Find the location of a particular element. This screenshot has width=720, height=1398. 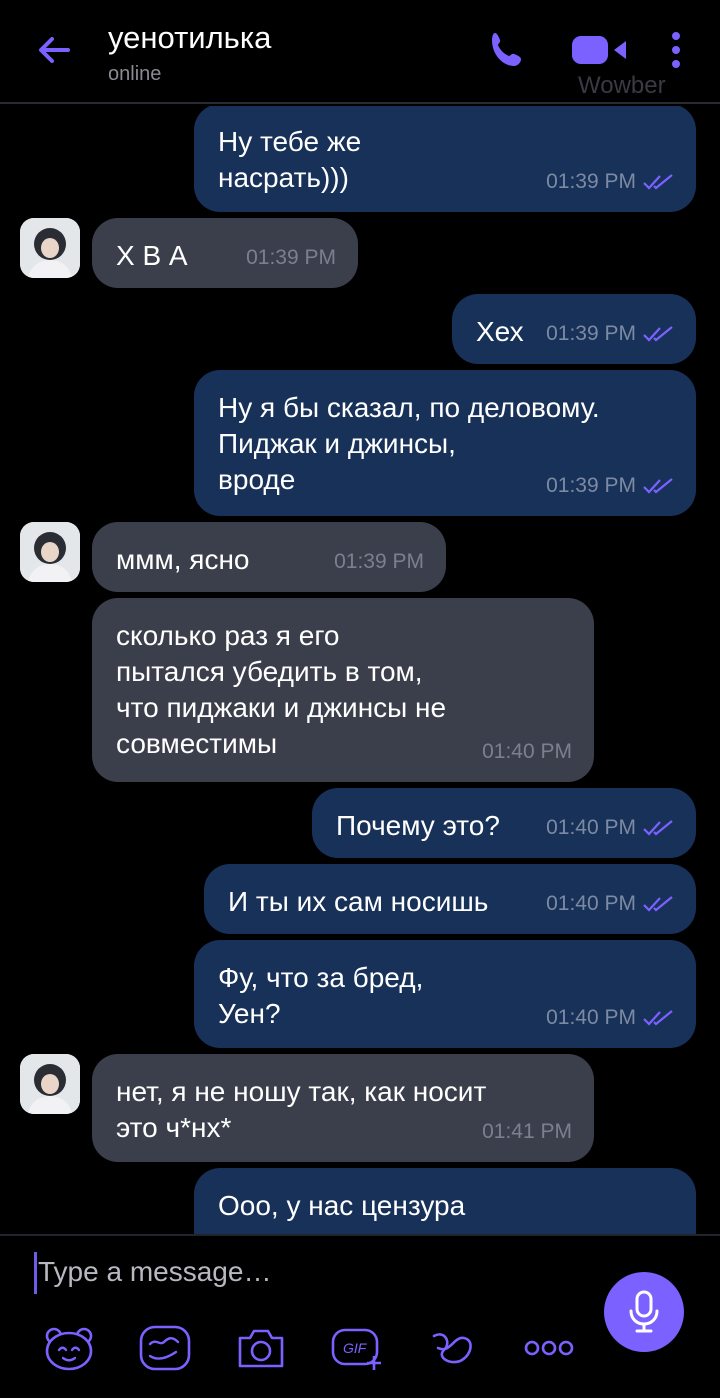

voice-message-button is located at coordinates (644, 1312).